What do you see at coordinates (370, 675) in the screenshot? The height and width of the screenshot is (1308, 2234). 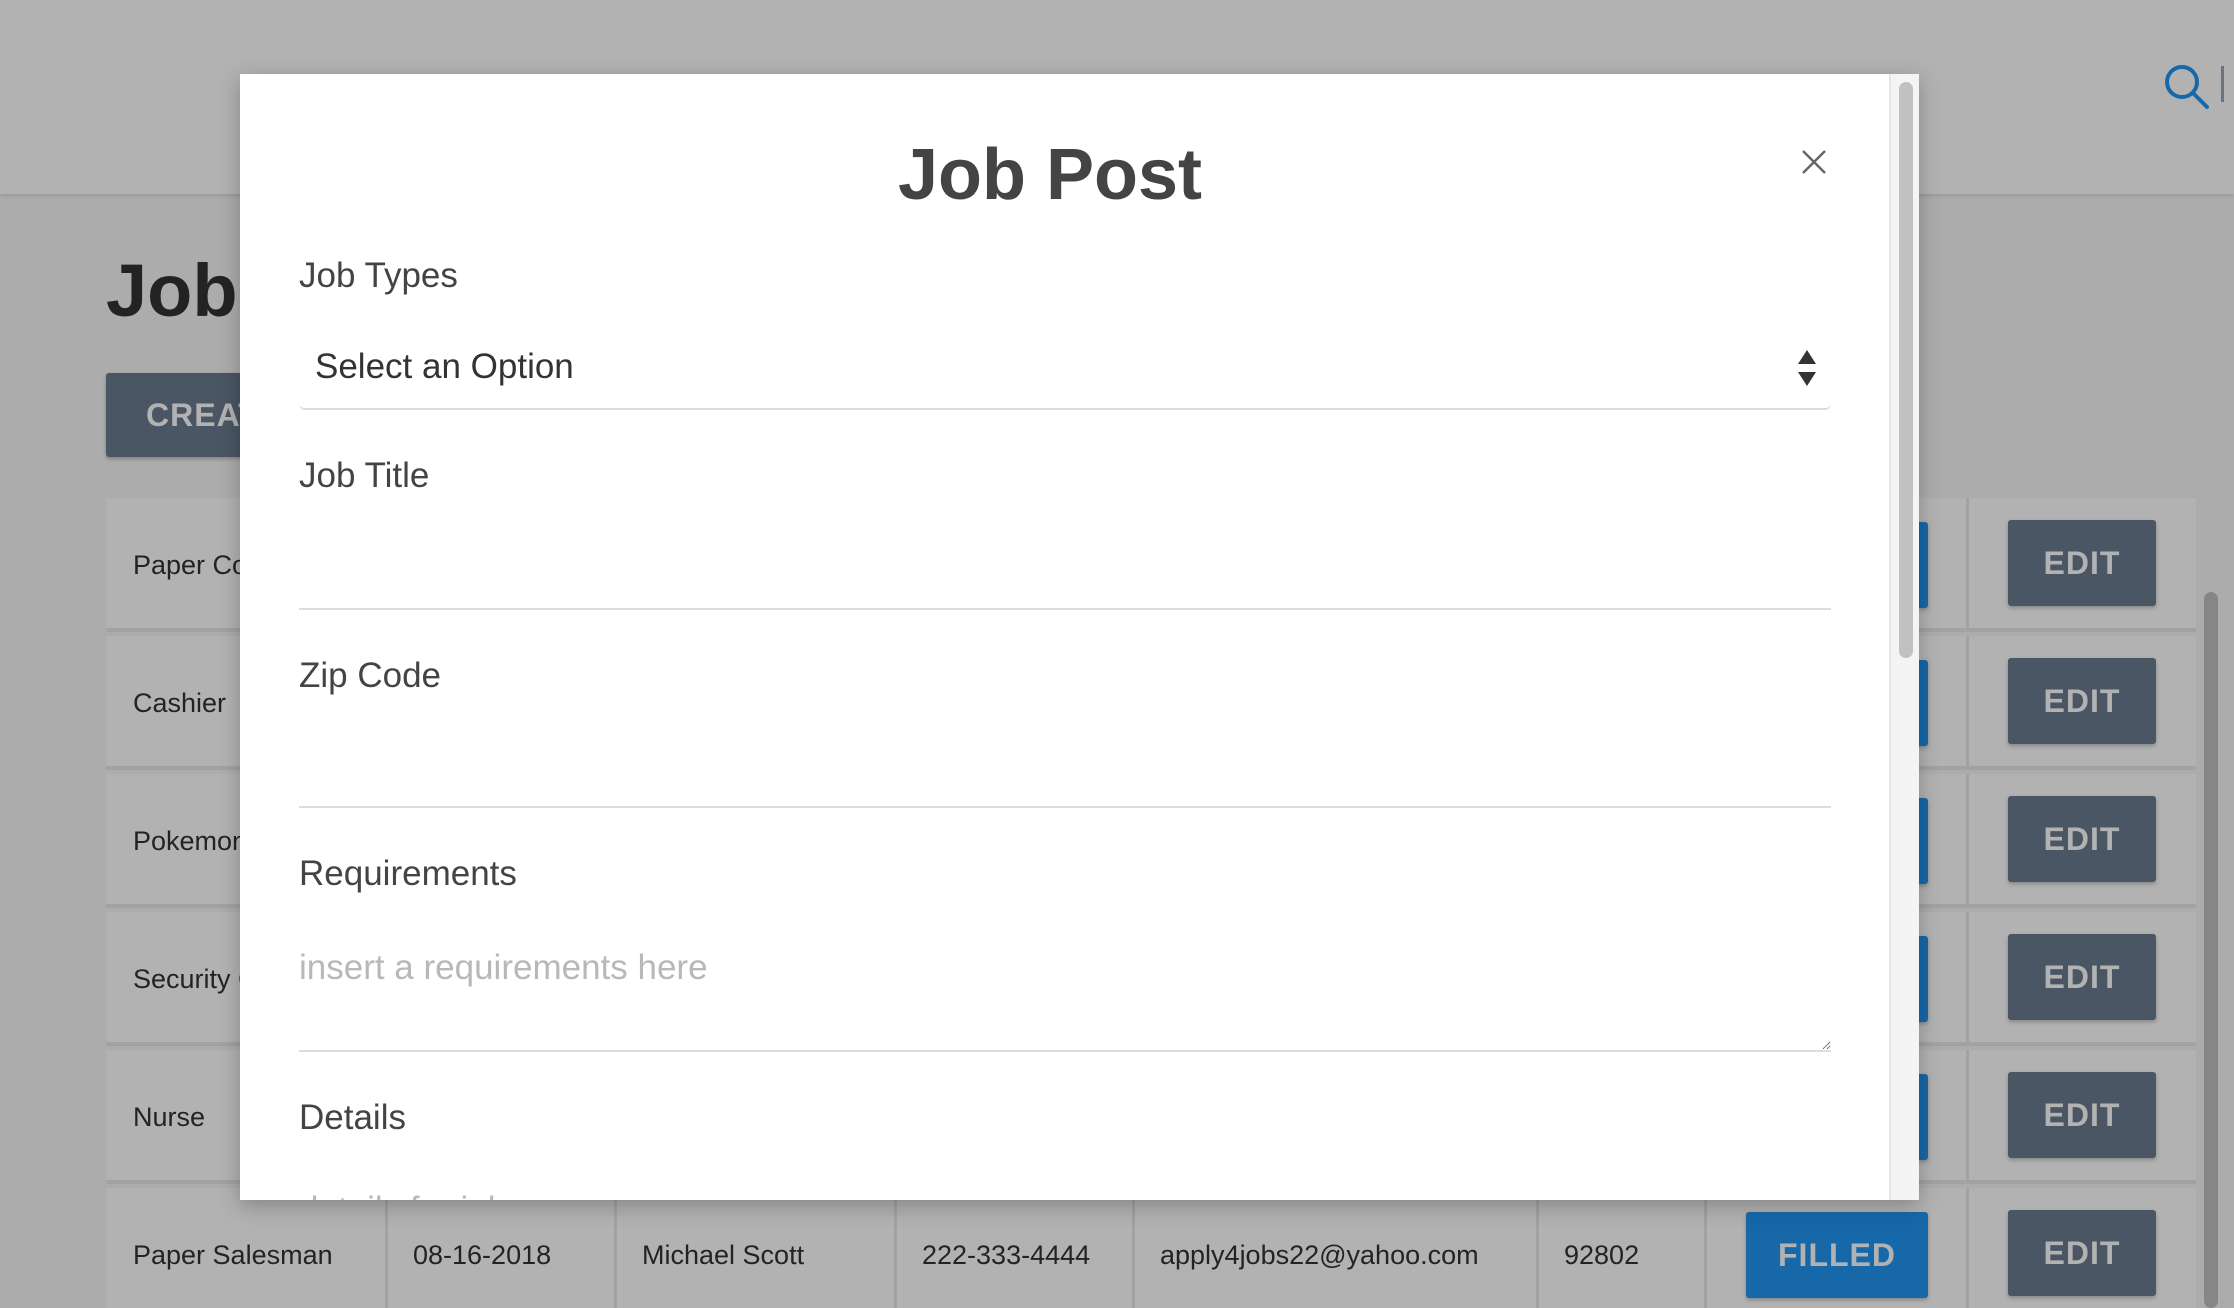 I see `zip-code-label: Zip Code` at bounding box center [370, 675].